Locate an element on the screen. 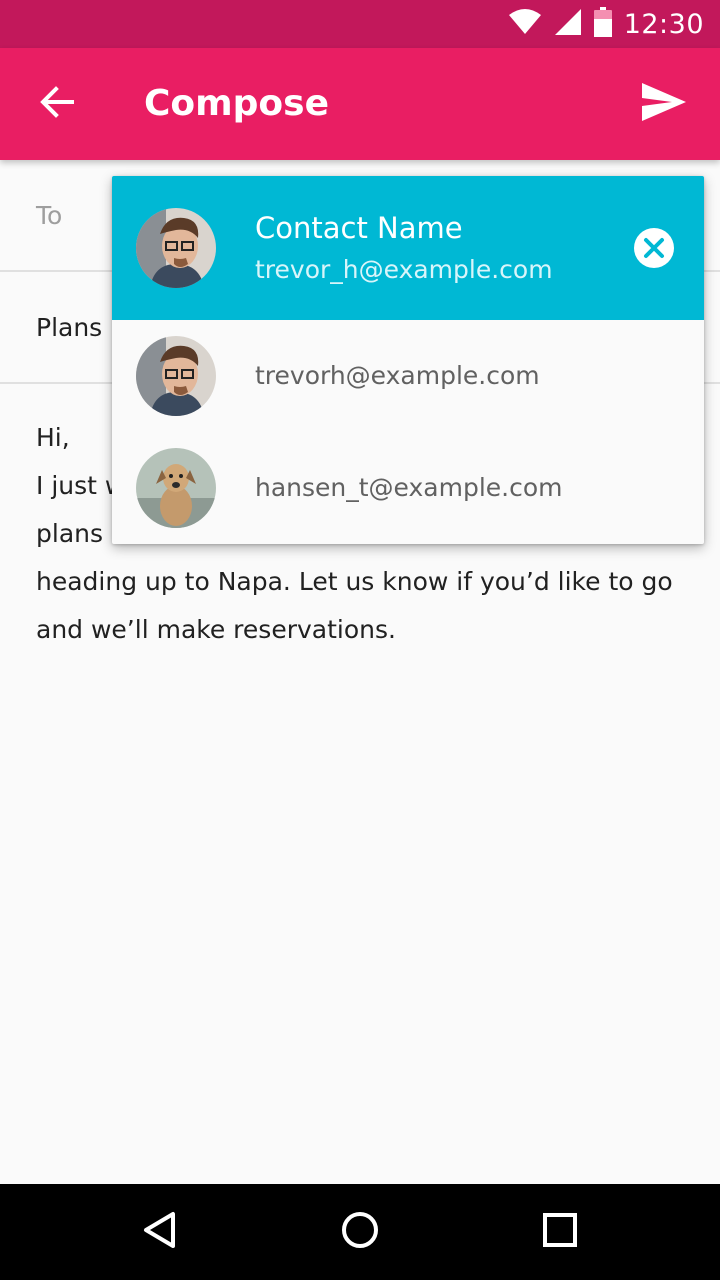  contact-option-email: trevorh@example.com is located at coordinates (397, 375).